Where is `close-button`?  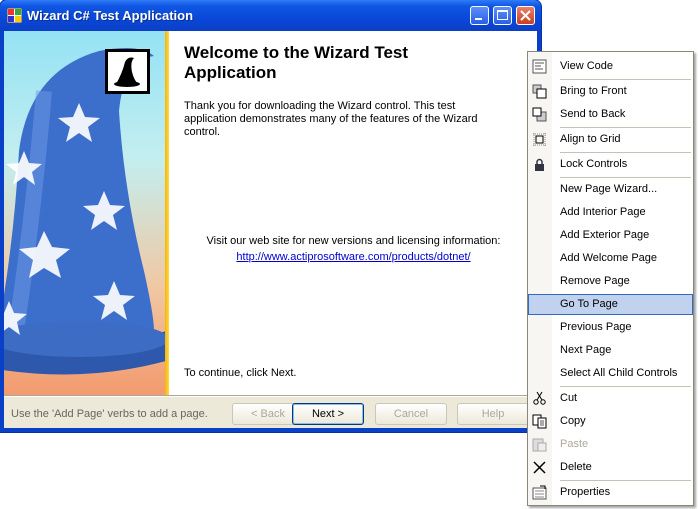 close-button is located at coordinates (525, 15).